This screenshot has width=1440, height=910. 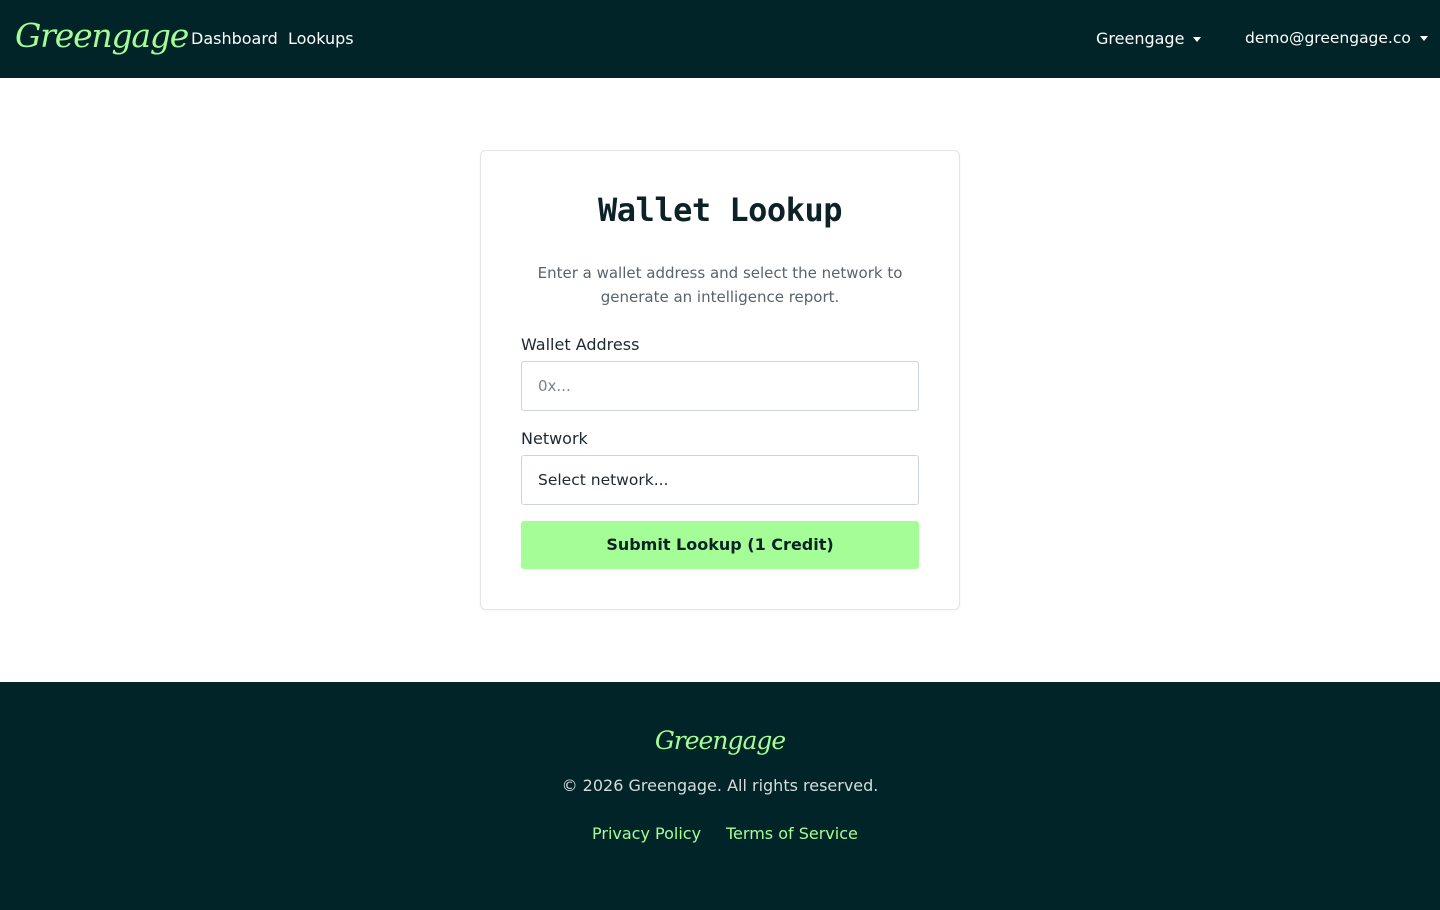 What do you see at coordinates (554, 438) in the screenshot?
I see `network-label: Network` at bounding box center [554, 438].